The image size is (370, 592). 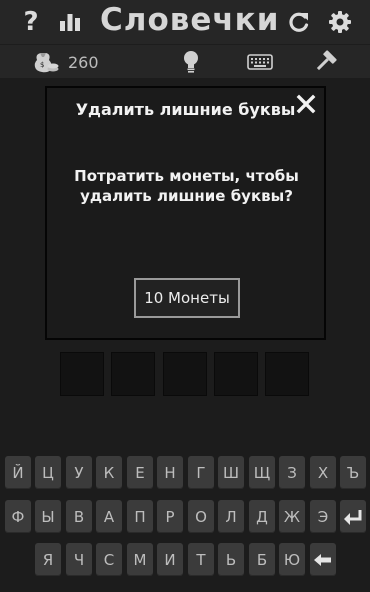 I want to click on key: Ю, so click(x=292, y=559).